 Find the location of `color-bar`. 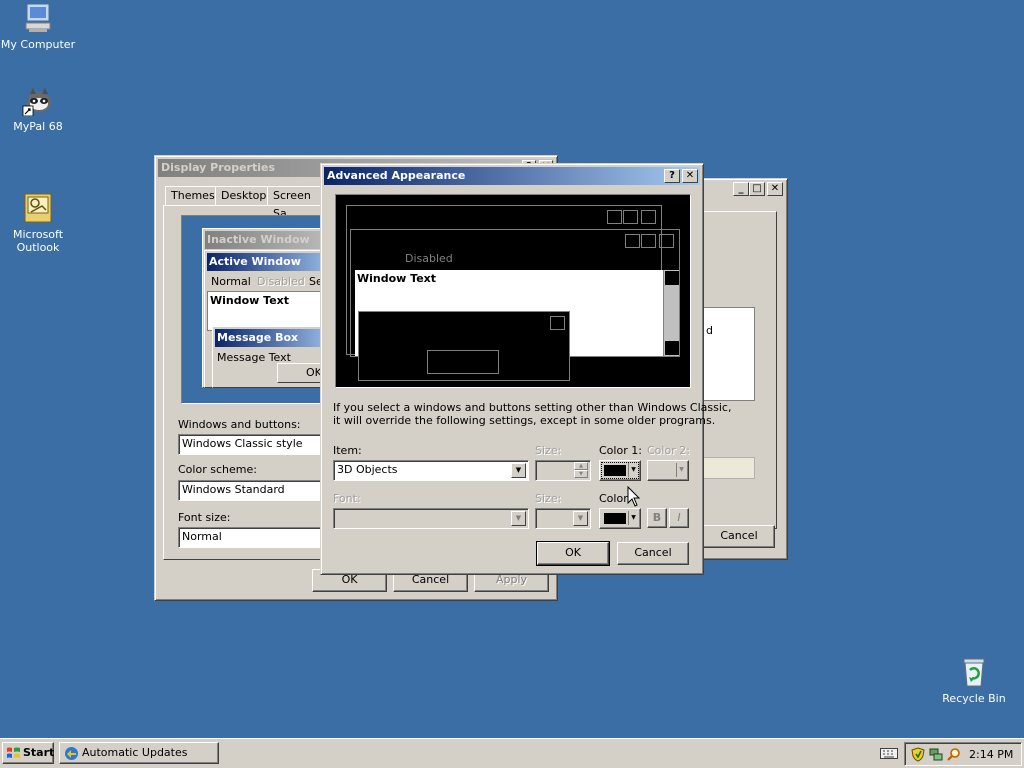

color-bar is located at coordinates (729, 468).